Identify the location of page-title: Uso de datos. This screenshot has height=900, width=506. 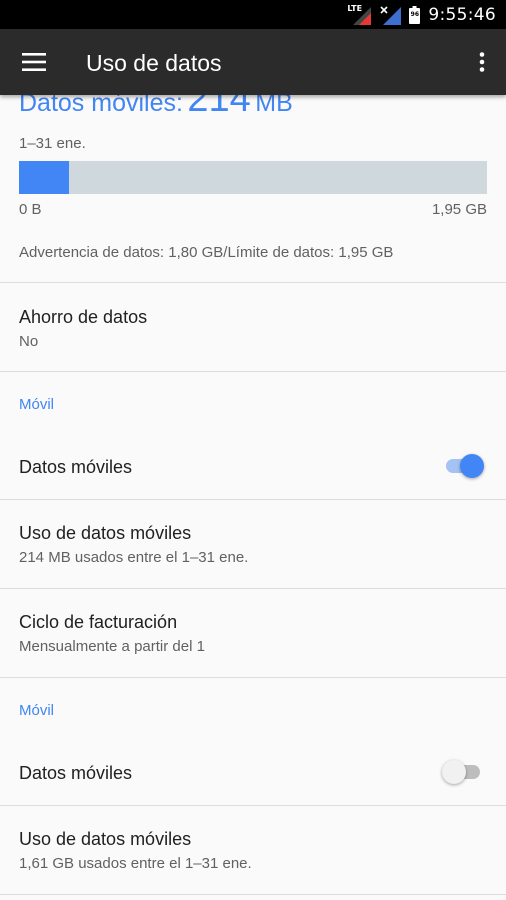
(154, 63).